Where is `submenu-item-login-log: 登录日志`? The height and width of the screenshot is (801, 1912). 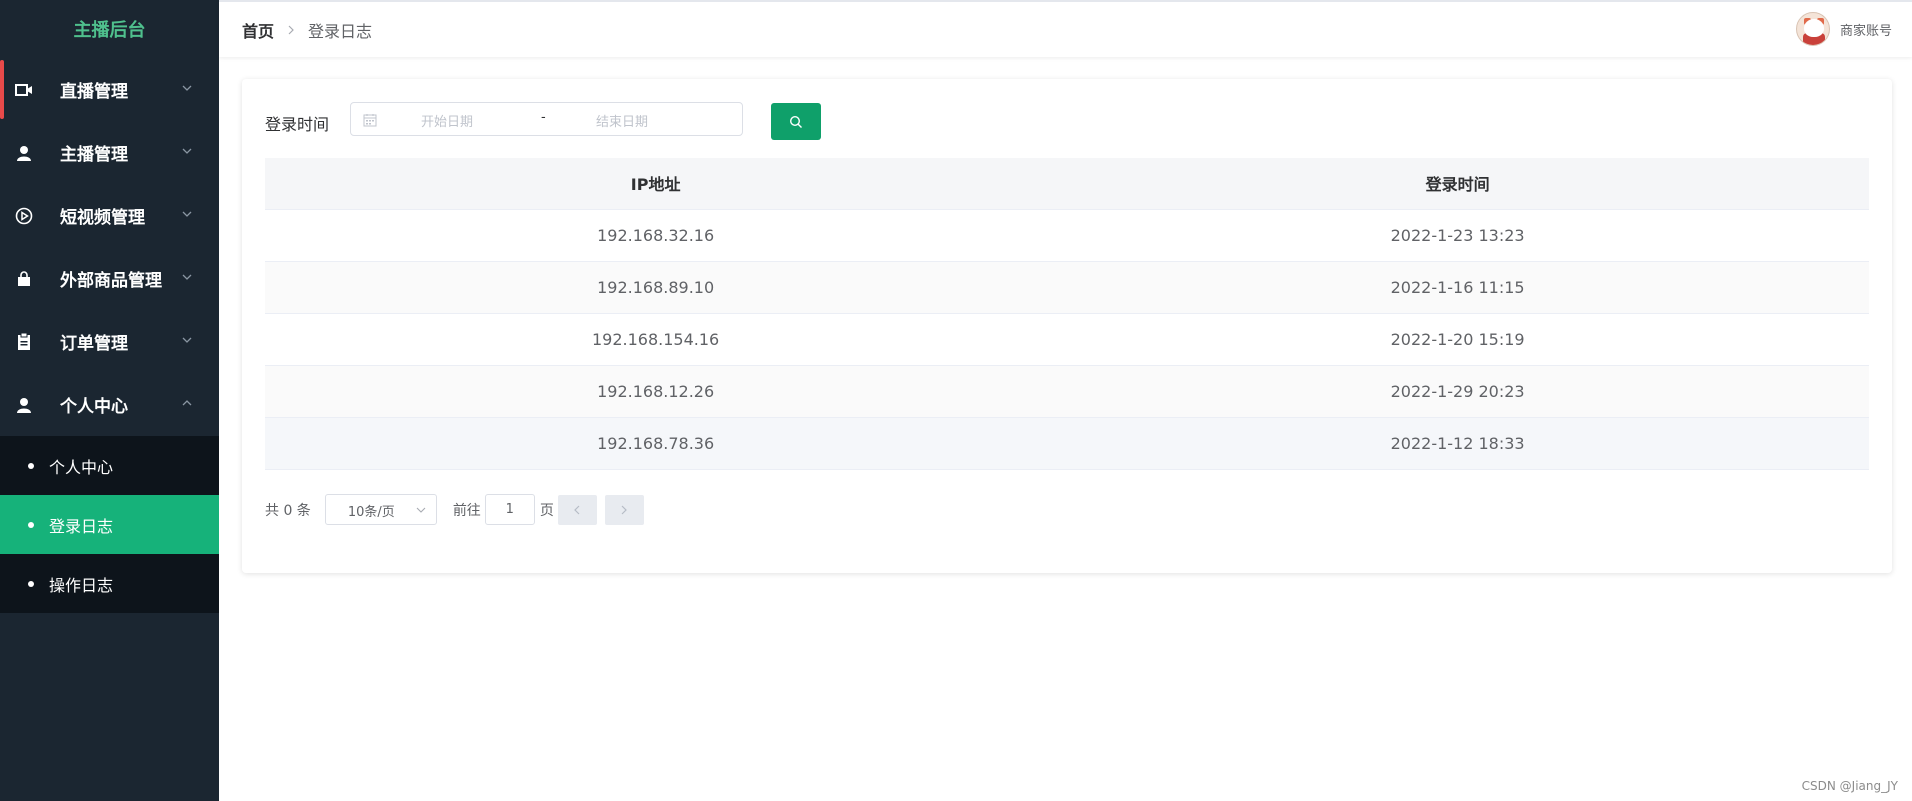 submenu-item-login-log: 登录日志 is located at coordinates (109, 524).